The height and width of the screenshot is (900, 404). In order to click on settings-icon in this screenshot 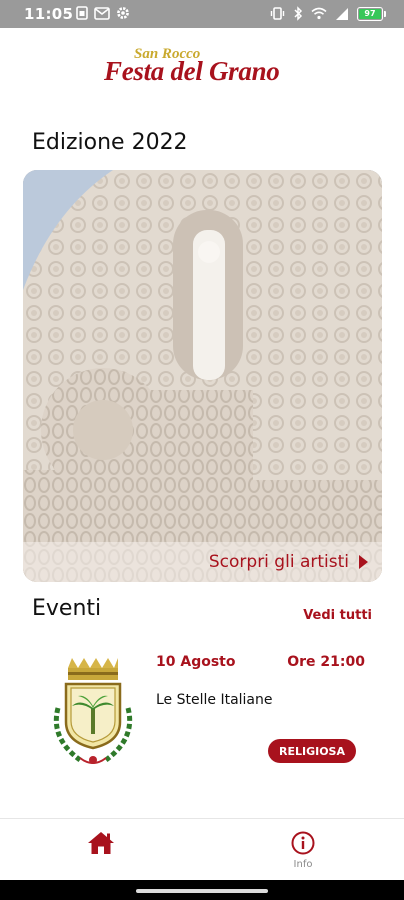, I will do `click(123, 13)`.